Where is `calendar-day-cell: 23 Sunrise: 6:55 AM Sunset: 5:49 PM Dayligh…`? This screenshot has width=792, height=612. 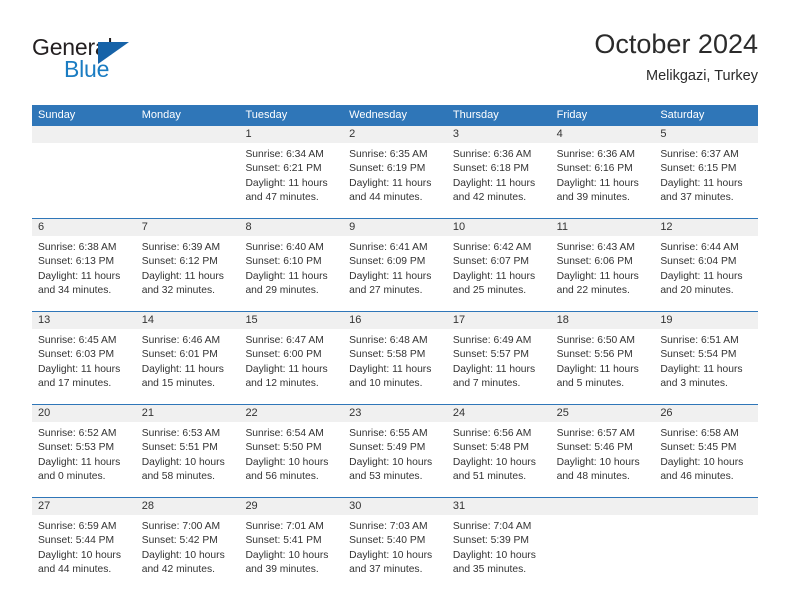
calendar-day-cell: 23 Sunrise: 6:55 AM Sunset: 5:49 PM Dayligh… is located at coordinates (395, 451).